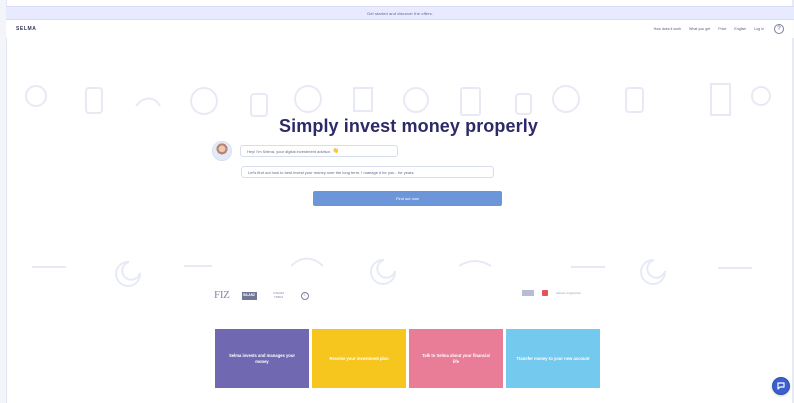 This screenshot has width=794, height=403. What do you see at coordinates (566, 99) in the screenshot?
I see `bg-globe-icon` at bounding box center [566, 99].